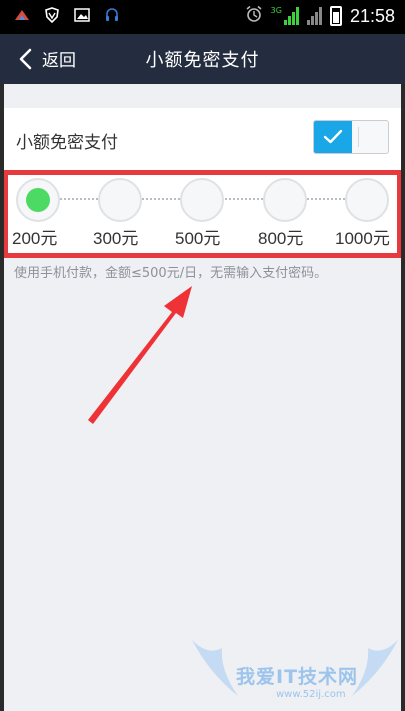  I want to click on nav-bar: 返回 小额免密支付, so click(202, 59).